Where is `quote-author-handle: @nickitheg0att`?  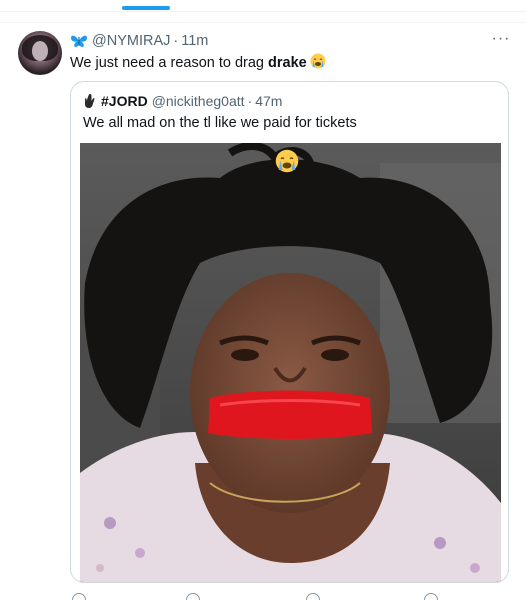 quote-author-handle: @nickitheg0att is located at coordinates (198, 101).